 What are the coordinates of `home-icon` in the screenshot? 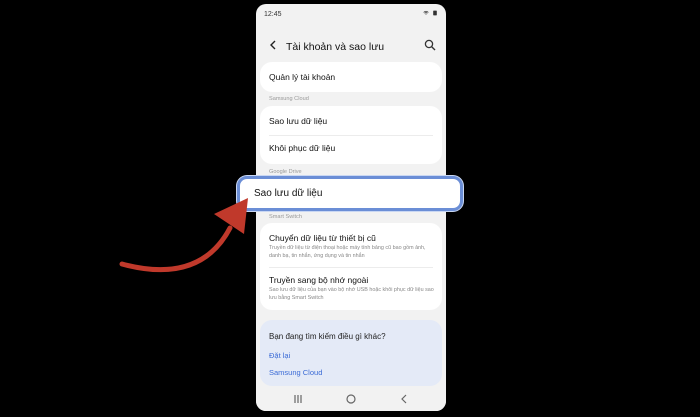 It's located at (351, 399).